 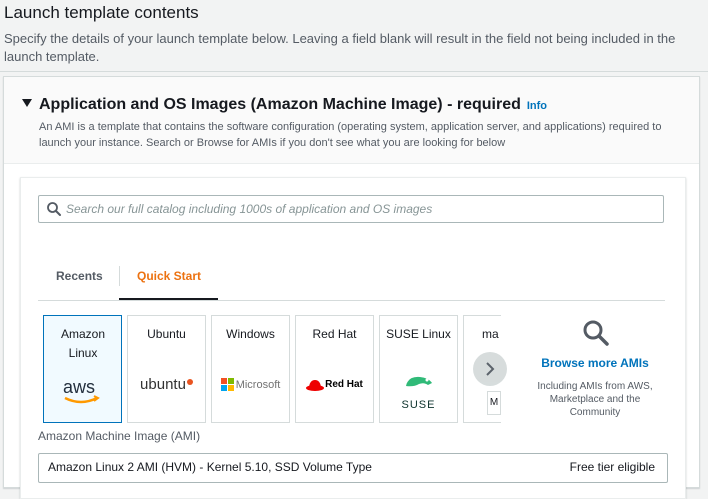 I want to click on os-tile-red-hat: Red Hat Red Hat, so click(x=334, y=369).